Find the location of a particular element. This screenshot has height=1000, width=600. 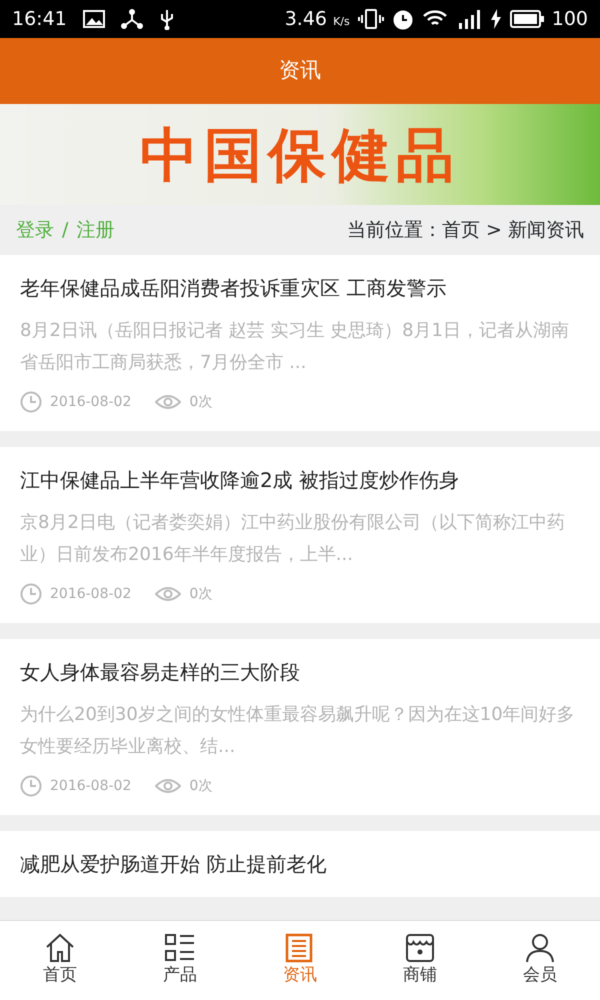

status-time: 16:41 is located at coordinates (39, 19).